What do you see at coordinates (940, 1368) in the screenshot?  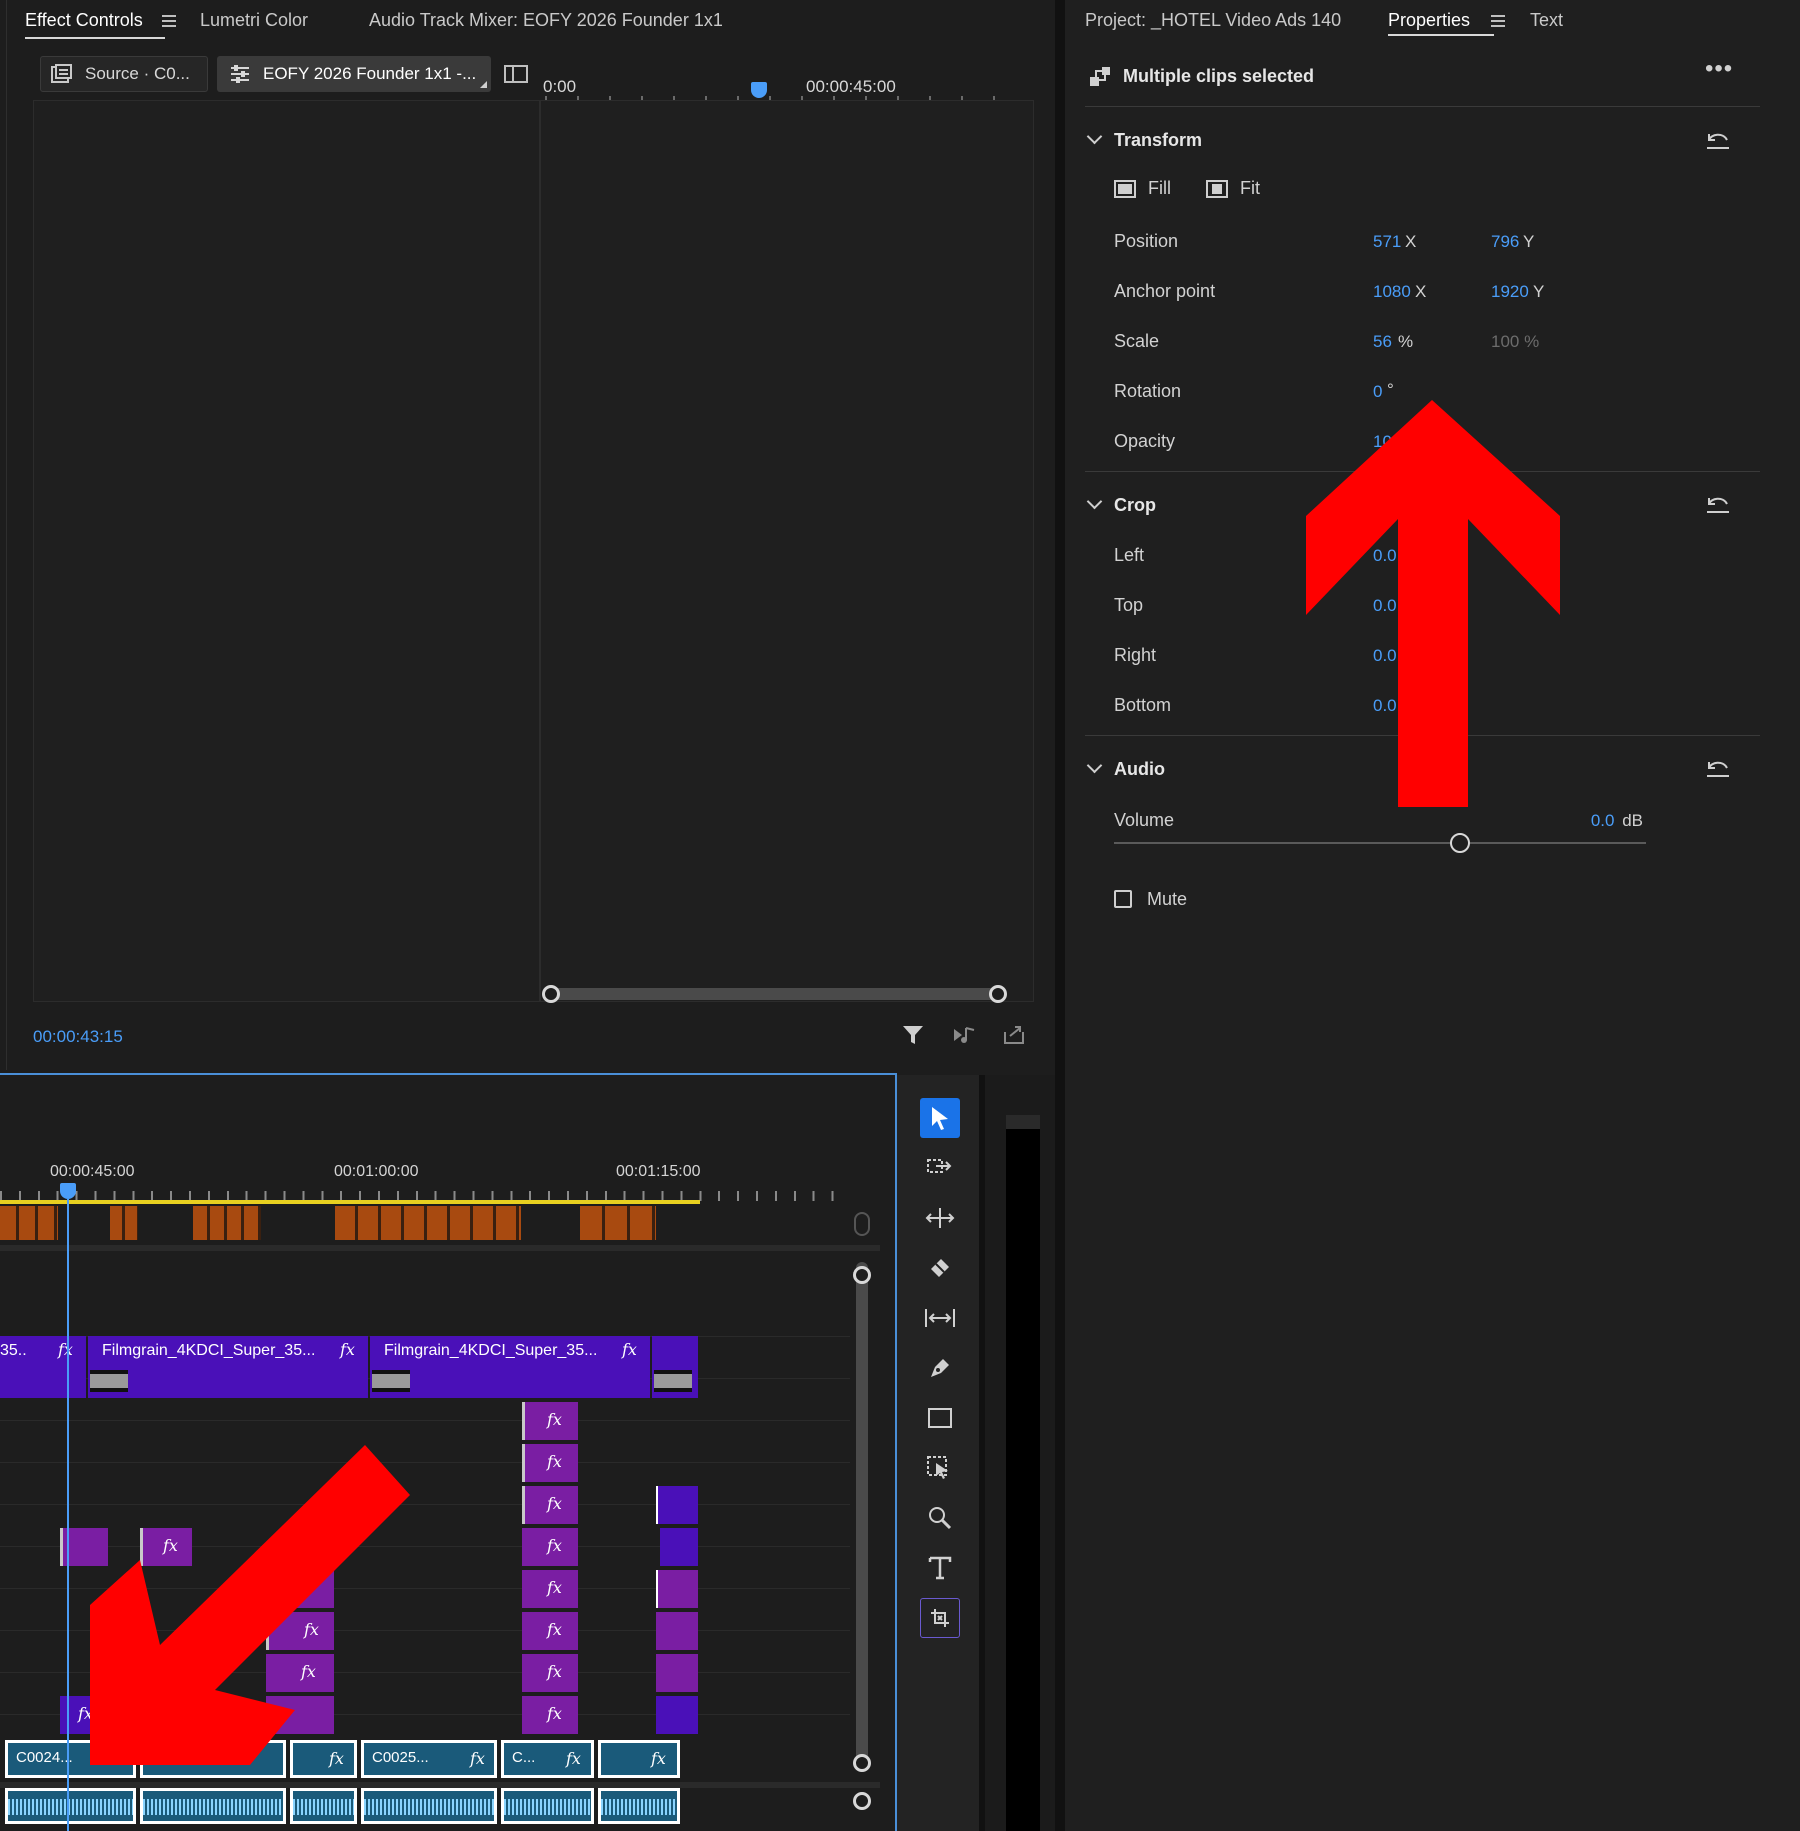 I see `pen-tool` at bounding box center [940, 1368].